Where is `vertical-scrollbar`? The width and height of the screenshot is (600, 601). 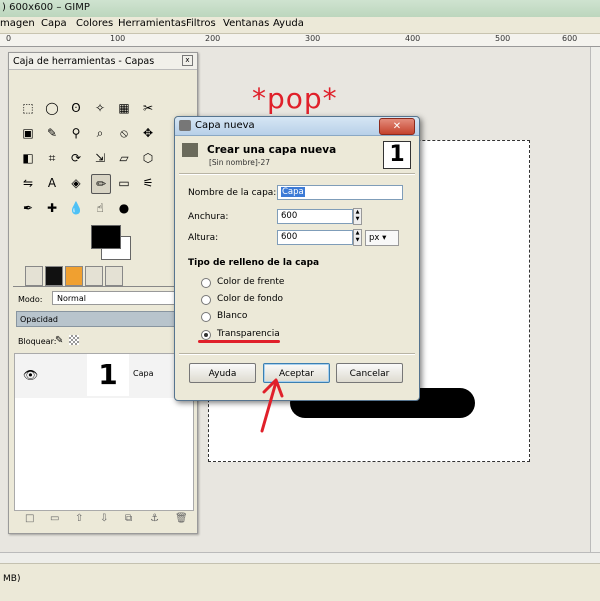
vertical-scrollbar is located at coordinates (595, 303).